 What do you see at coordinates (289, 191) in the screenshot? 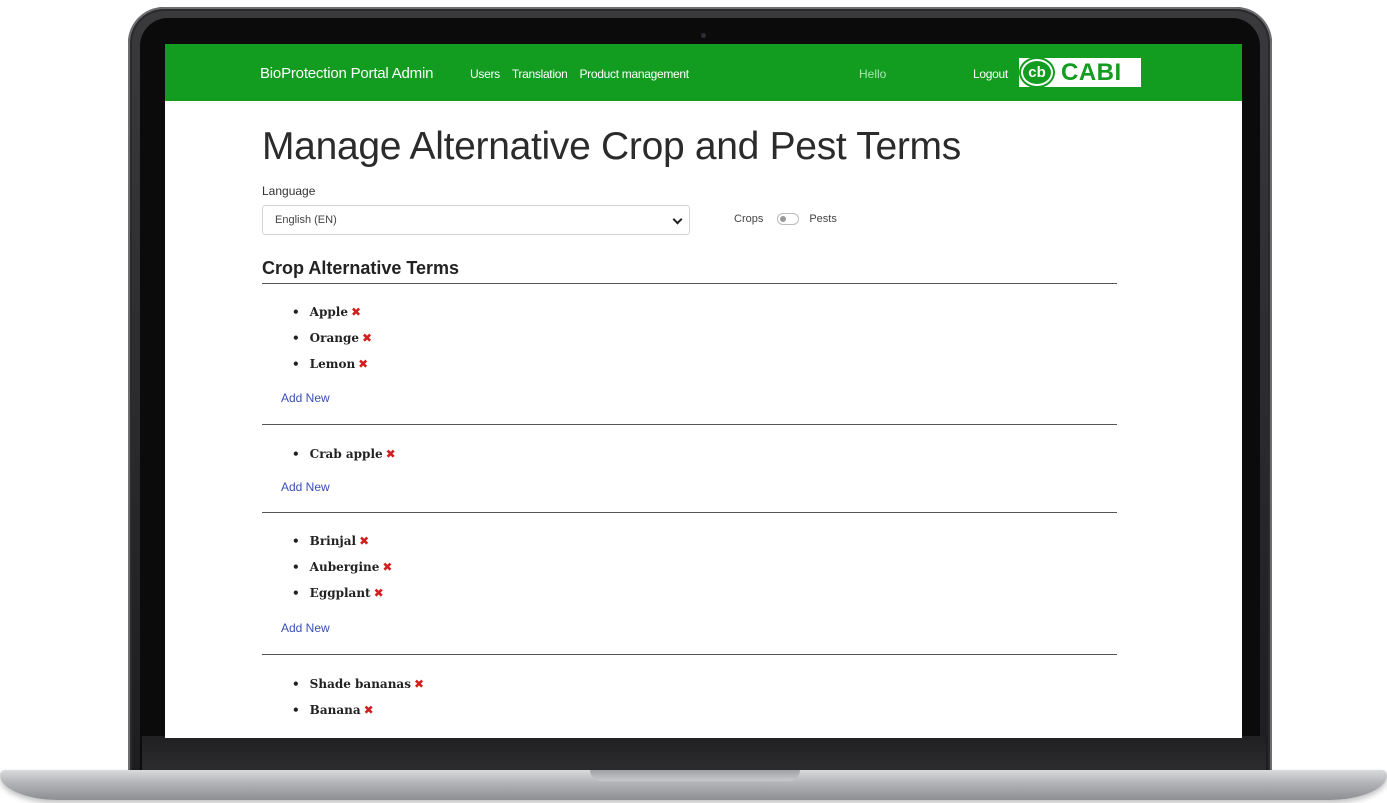
I see `language-label: Language` at bounding box center [289, 191].